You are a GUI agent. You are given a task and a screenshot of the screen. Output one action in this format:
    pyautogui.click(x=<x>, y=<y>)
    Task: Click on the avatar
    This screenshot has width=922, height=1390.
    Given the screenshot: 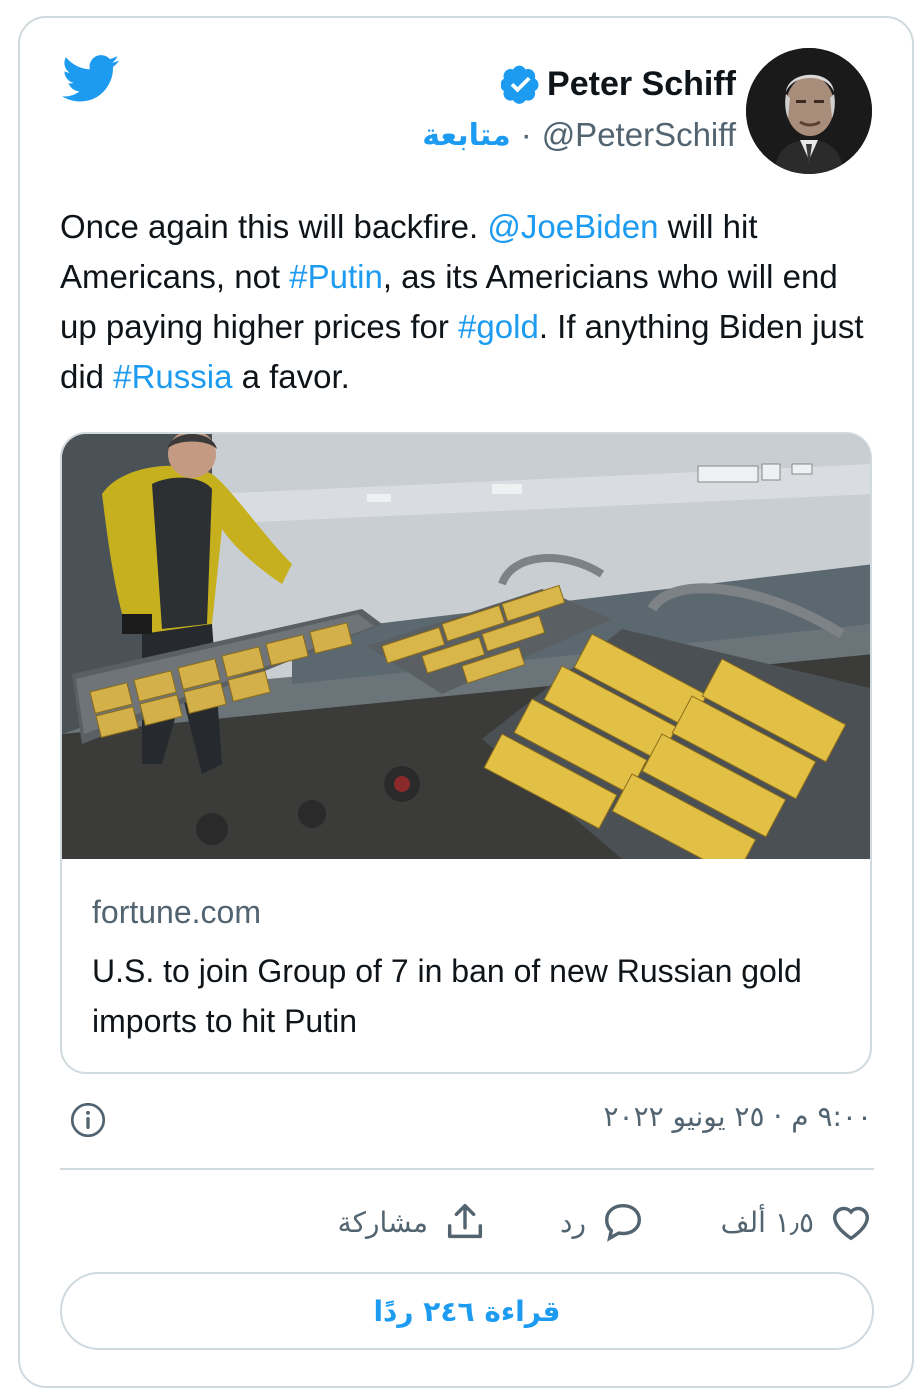 What is the action you would take?
    pyautogui.click(x=809, y=111)
    